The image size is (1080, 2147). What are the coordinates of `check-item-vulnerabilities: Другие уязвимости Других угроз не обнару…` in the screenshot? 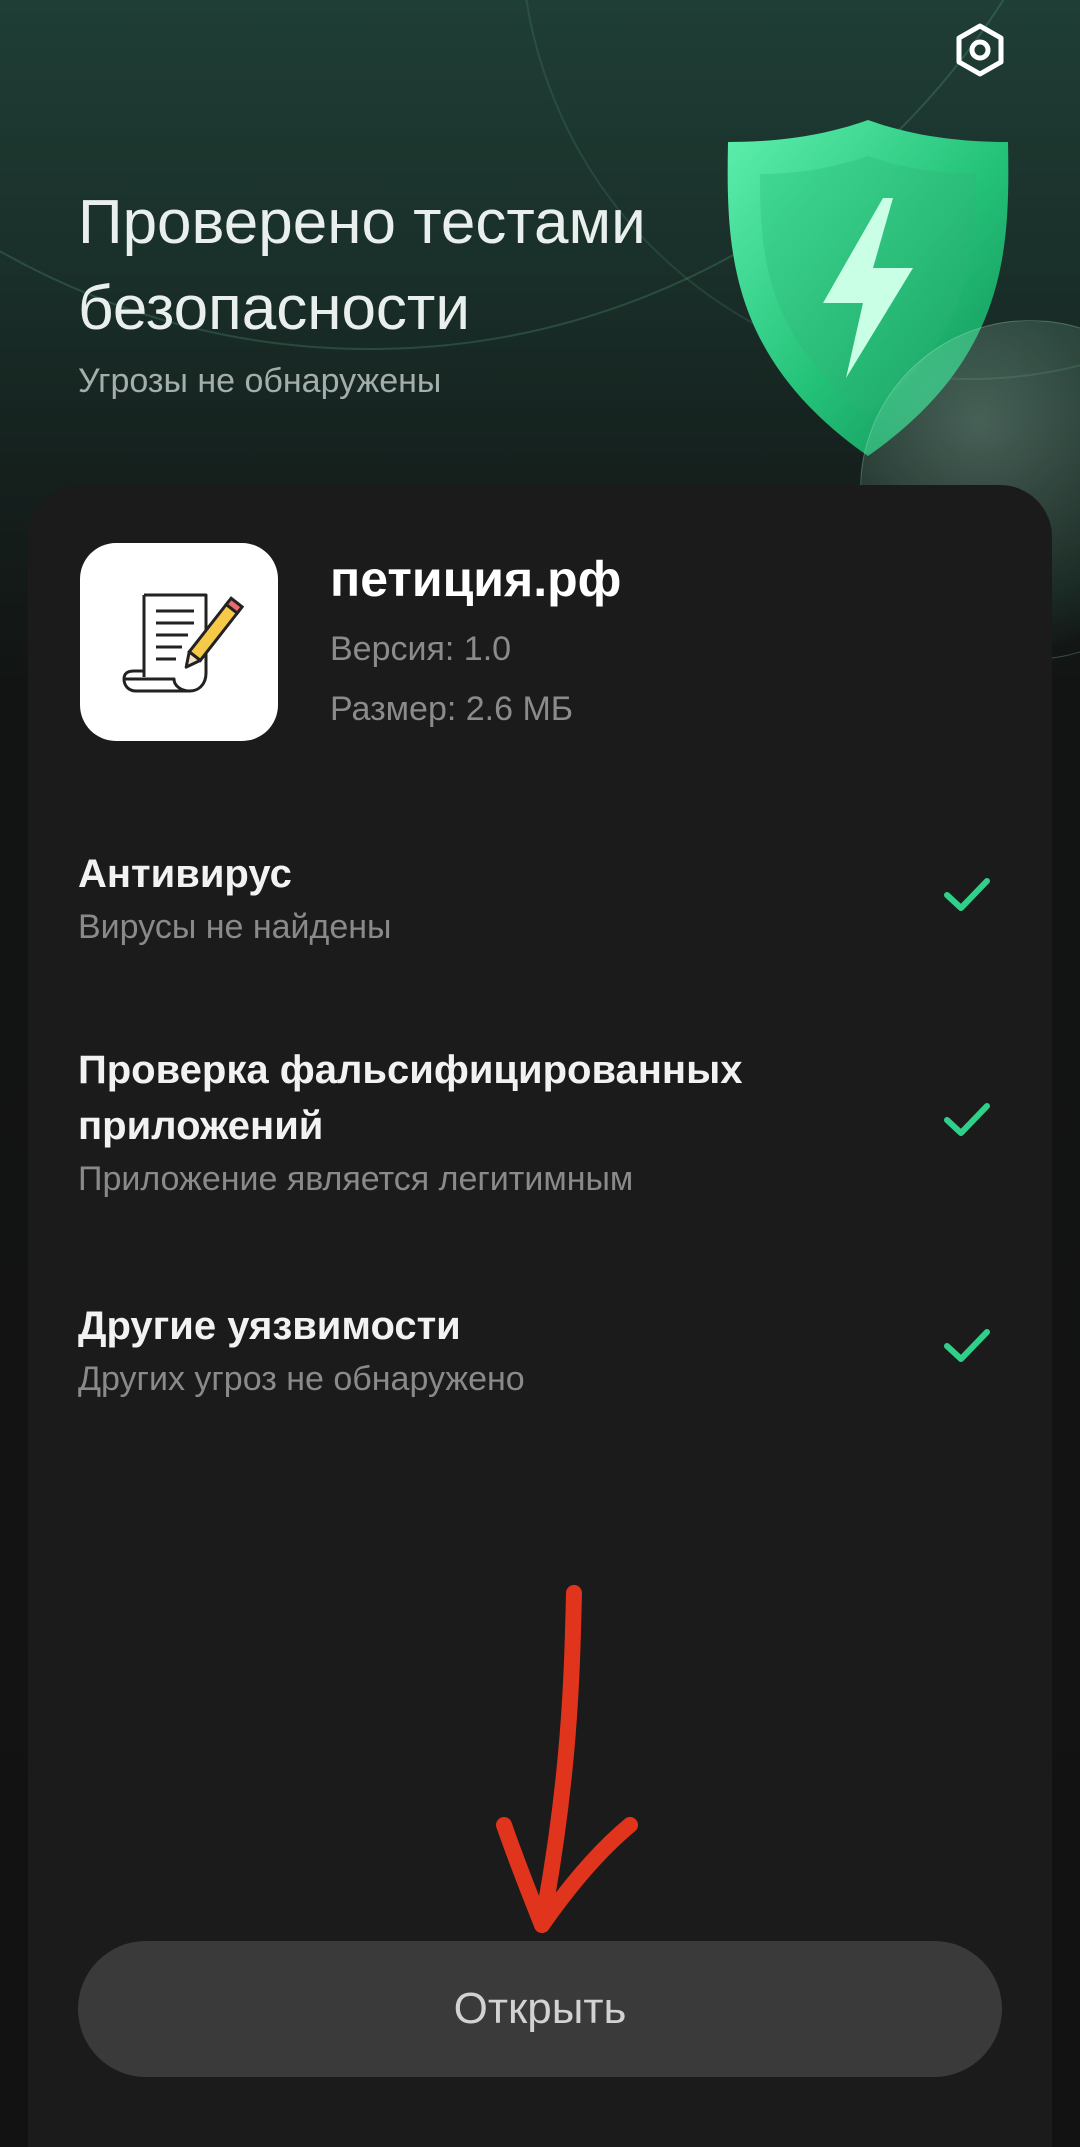 It's located at (538, 1348).